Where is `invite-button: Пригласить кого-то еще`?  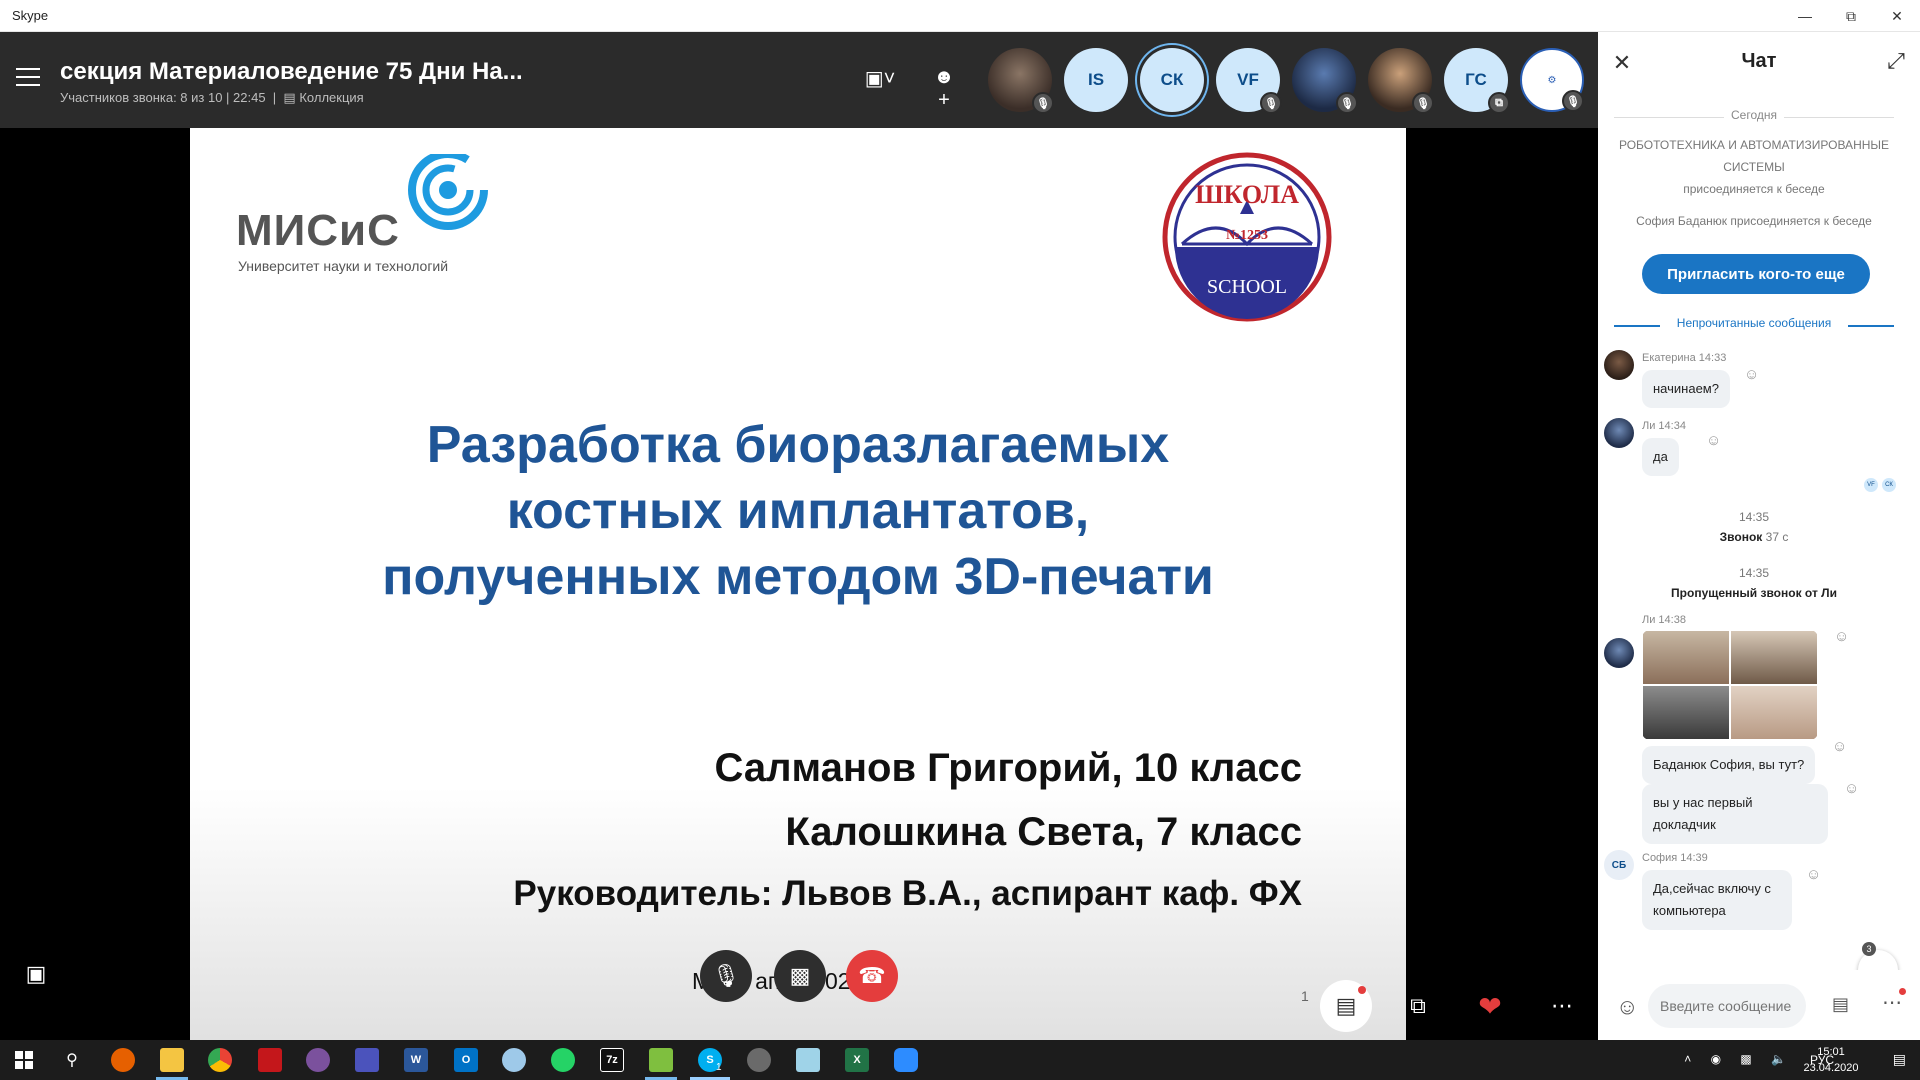 invite-button: Пригласить кого-то еще is located at coordinates (1756, 274).